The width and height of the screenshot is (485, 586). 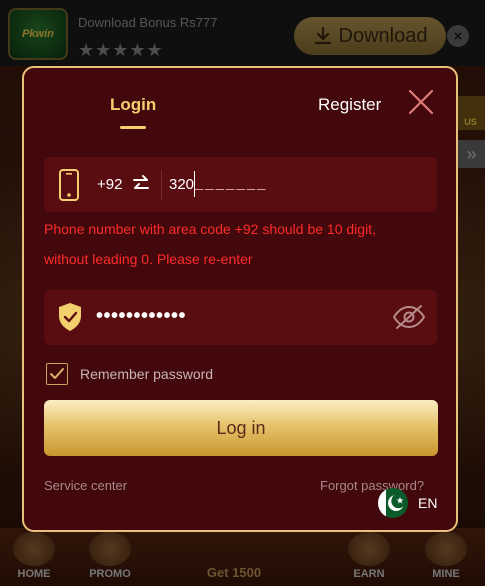 What do you see at coordinates (349, 105) in the screenshot?
I see `tab-register: Register` at bounding box center [349, 105].